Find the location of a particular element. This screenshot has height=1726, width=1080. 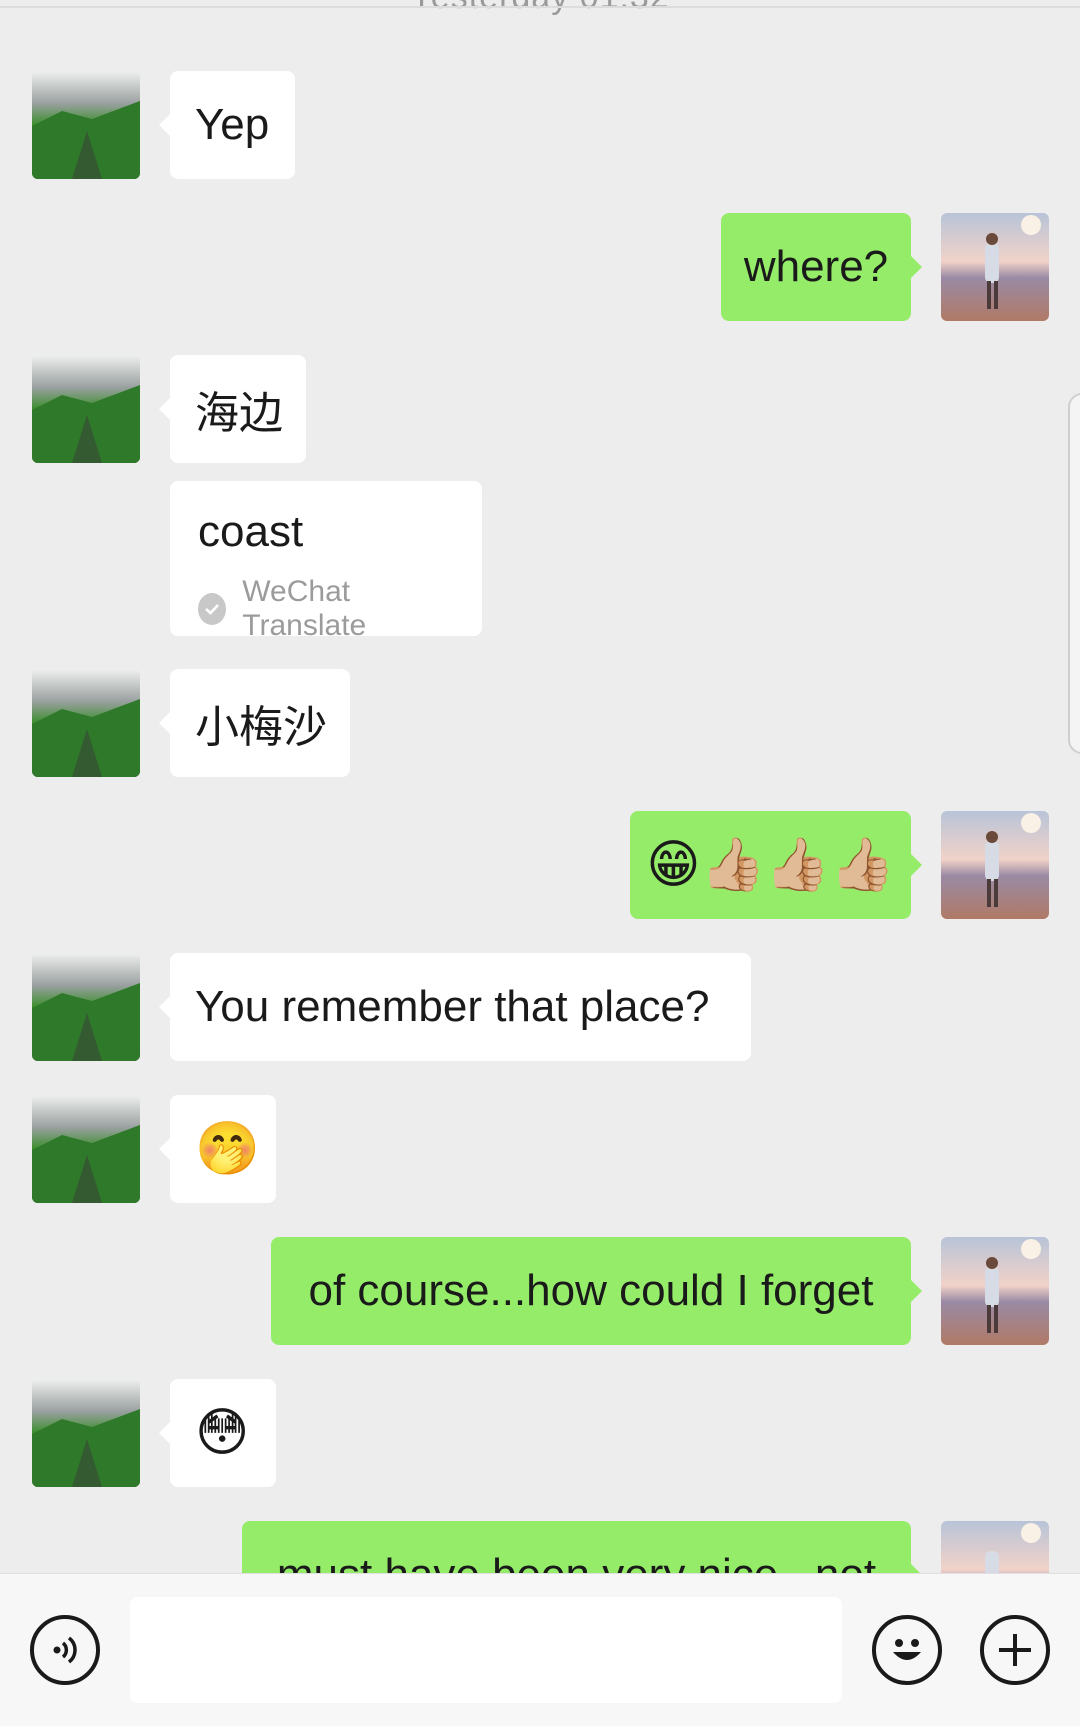

voice-icon is located at coordinates (65, 1650).